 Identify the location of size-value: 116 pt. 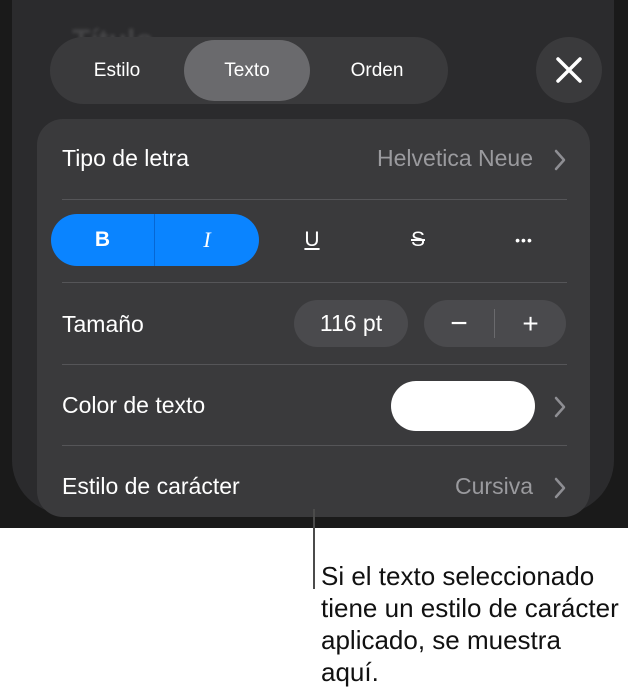
(351, 323).